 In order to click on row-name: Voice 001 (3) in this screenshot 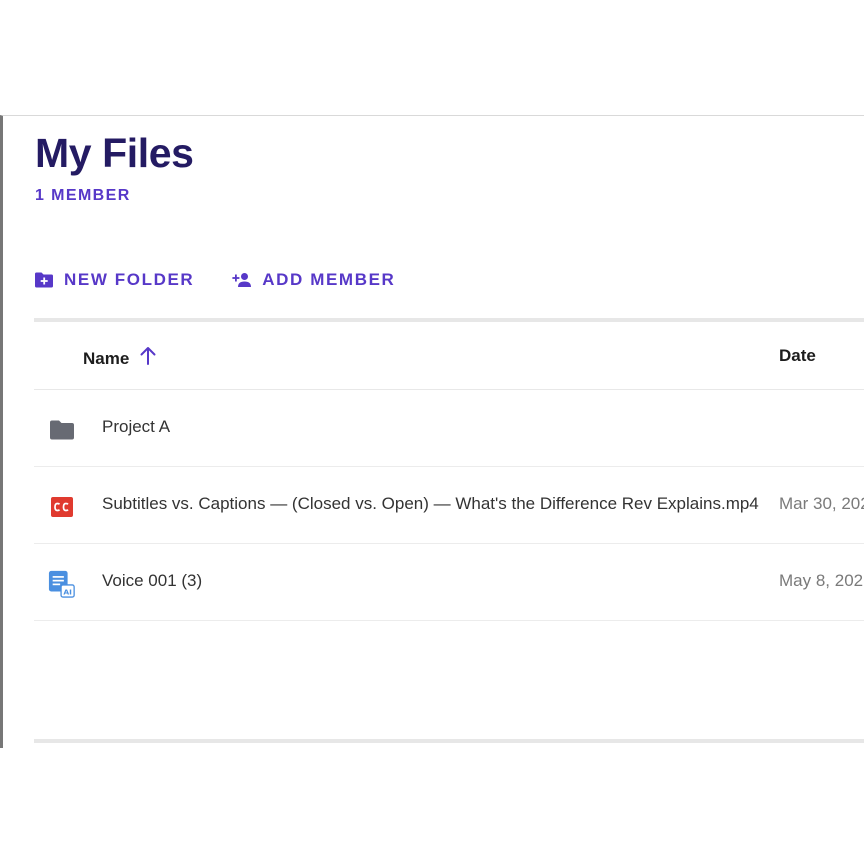, I will do `click(152, 580)`.